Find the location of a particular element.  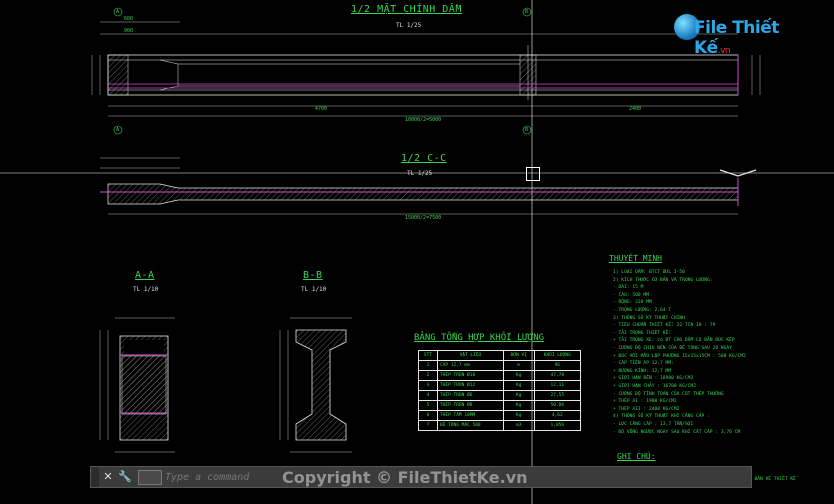

label-b-top: B is located at coordinates (527, 12).